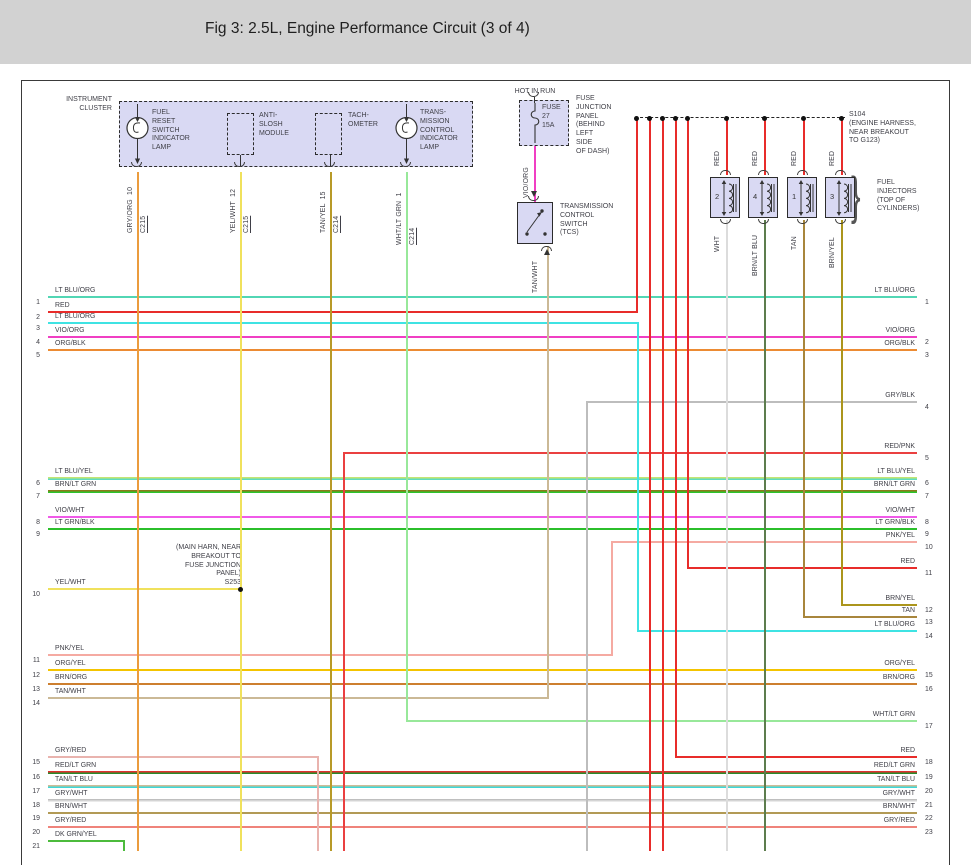  Describe the element at coordinates (927, 483) in the screenshot. I see `right-wire-number-6: 6` at that location.